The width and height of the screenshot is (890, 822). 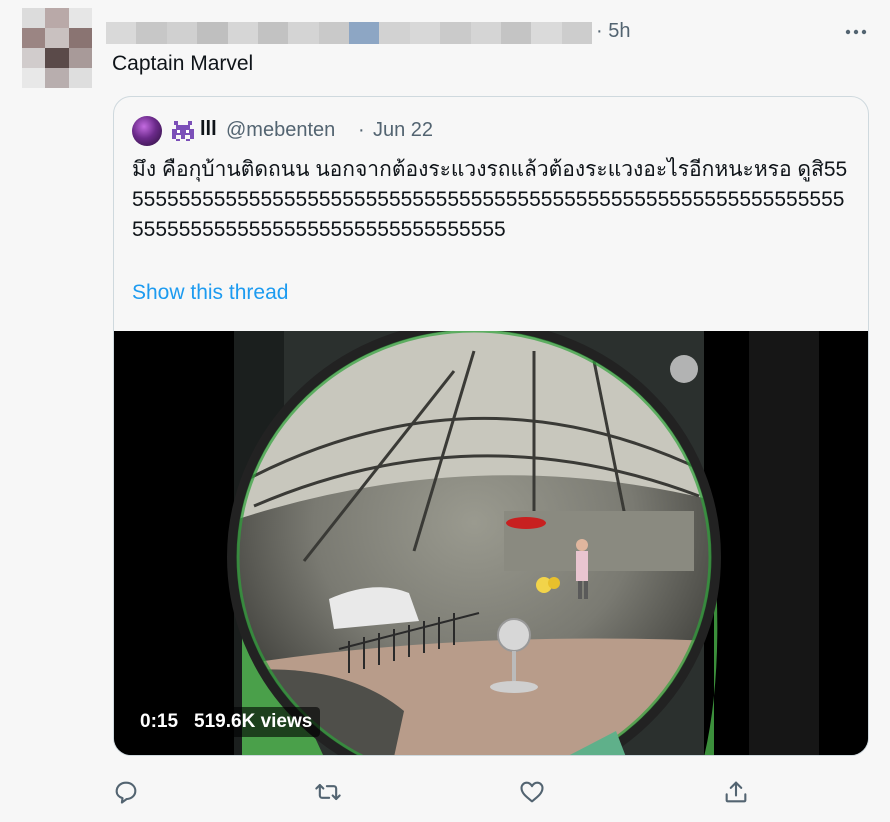 What do you see at coordinates (126, 792) in the screenshot?
I see `reply-icon` at bounding box center [126, 792].